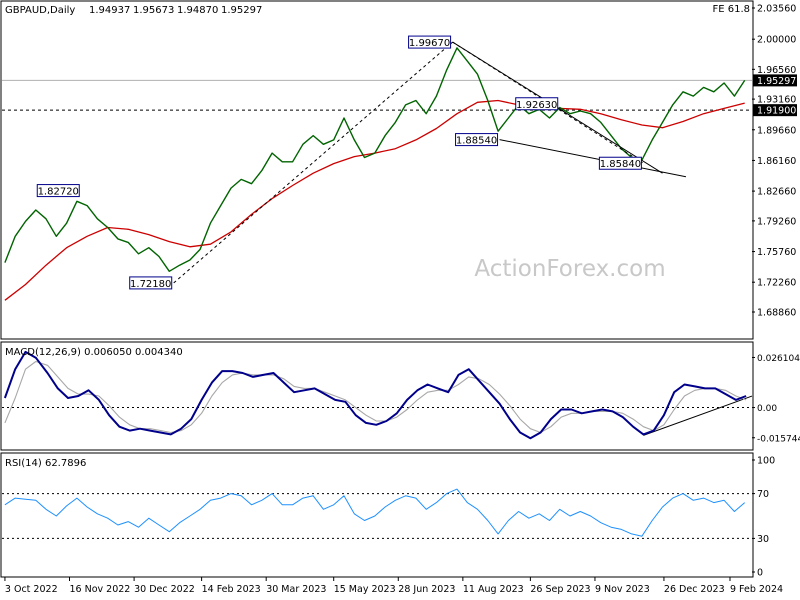 This screenshot has height=600, width=800. Describe the element at coordinates (766, 461) in the screenshot. I see `rsi-y-tick-label-0: 100` at that location.